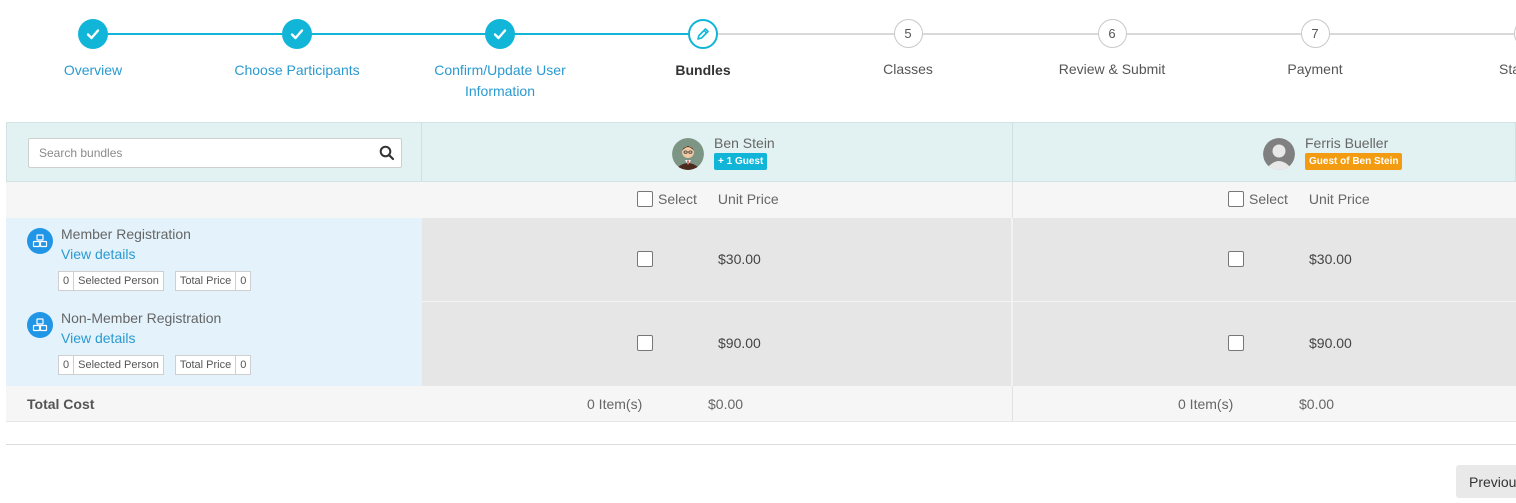 The height and width of the screenshot is (503, 1516). I want to click on bundle-cell-ben-stein: $90.00, so click(717, 344).